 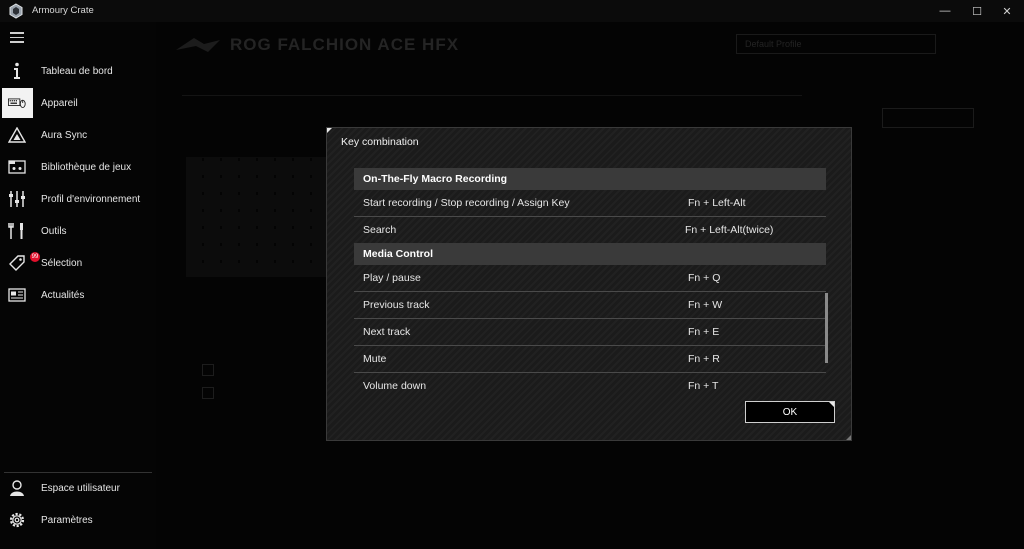 What do you see at coordinates (590, 230) in the screenshot?
I see `list-item: Search Fn + Left-Alt(twice)` at bounding box center [590, 230].